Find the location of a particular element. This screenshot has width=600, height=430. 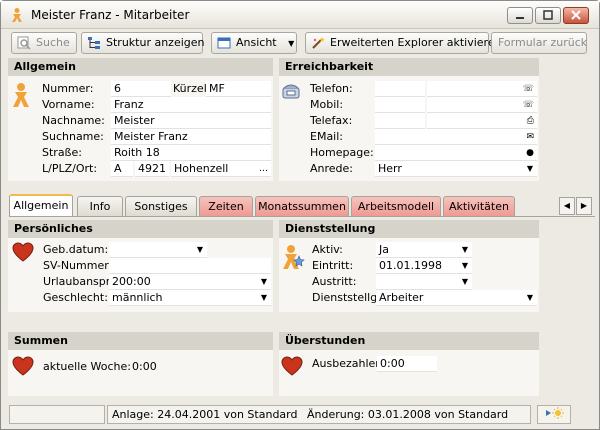

geschlecht-value: männlich is located at coordinates (137, 297).